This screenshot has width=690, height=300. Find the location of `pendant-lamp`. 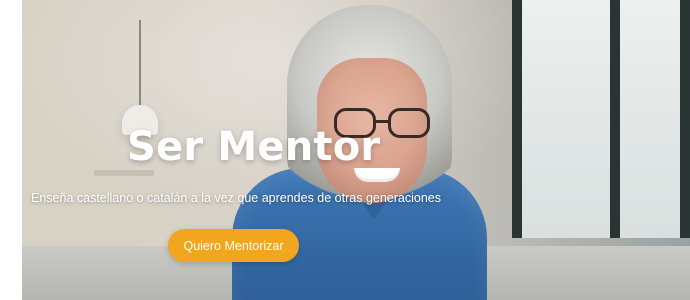

pendant-lamp is located at coordinates (140, 80).